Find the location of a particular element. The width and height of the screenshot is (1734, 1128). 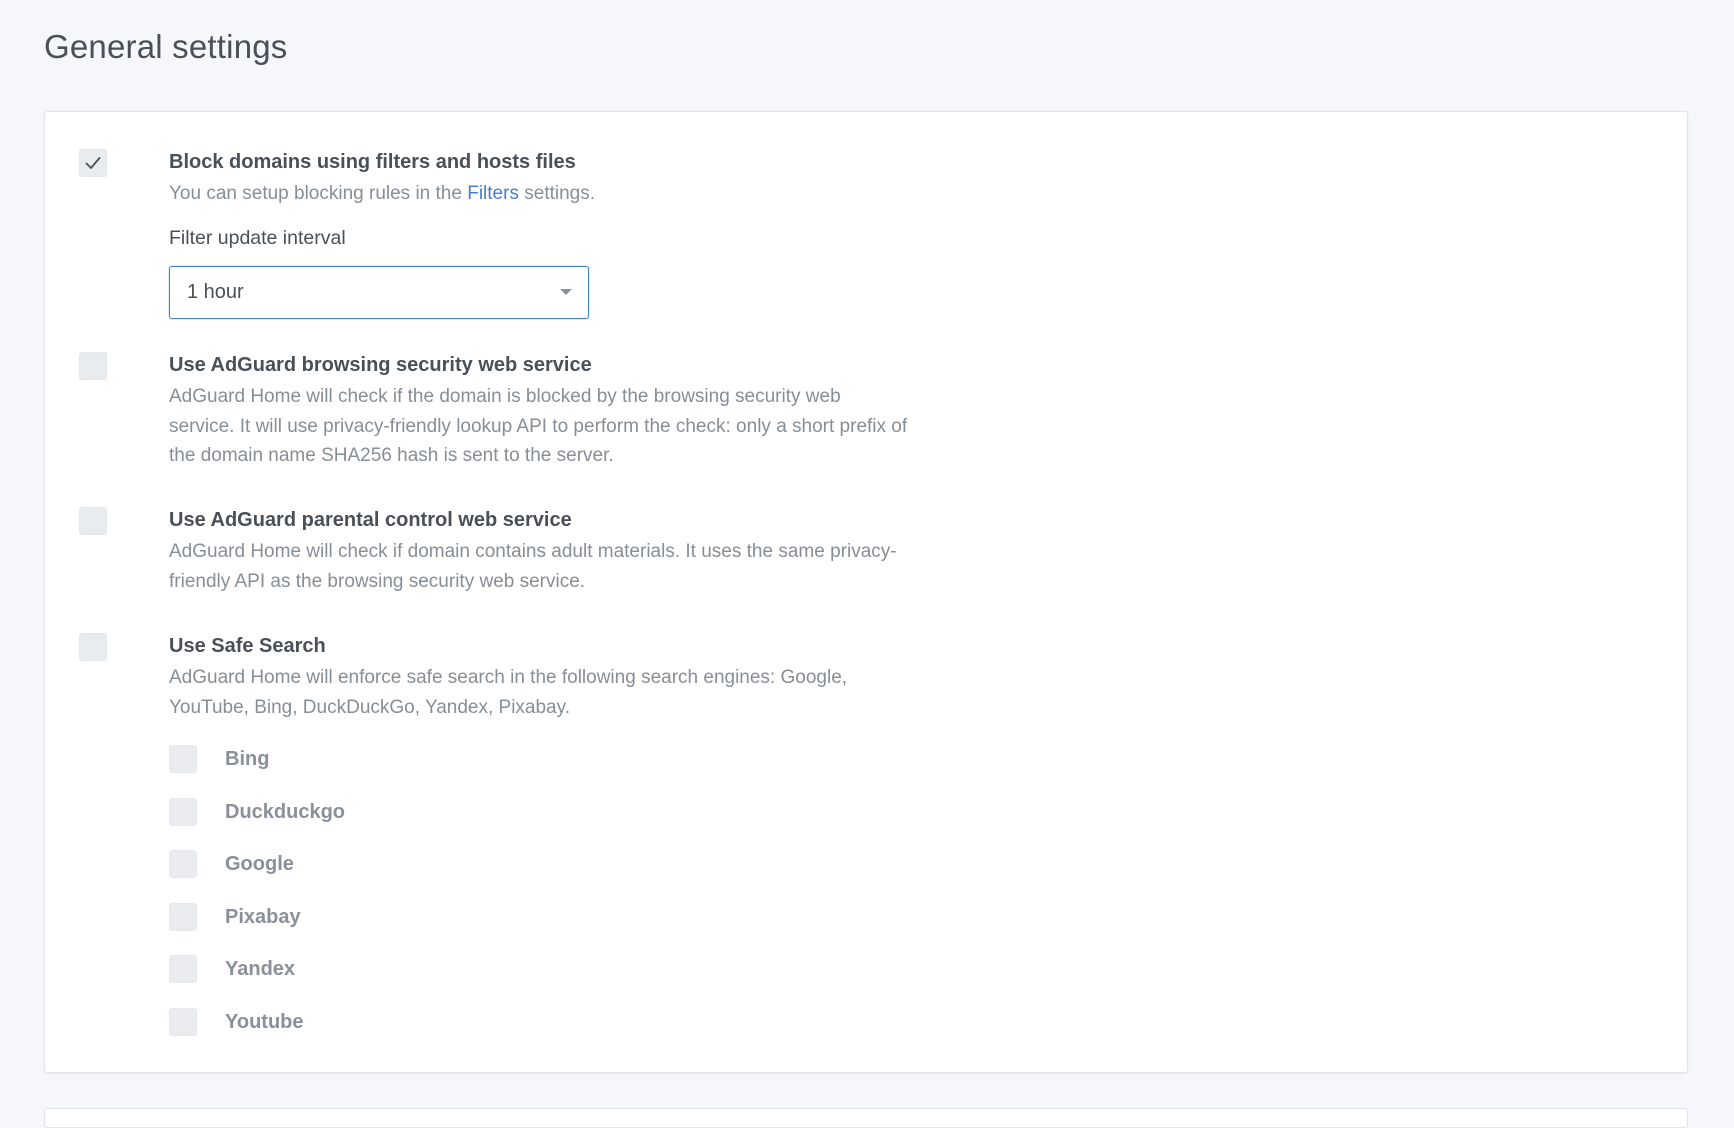

engine-yandex-checkbox is located at coordinates (183, 969).